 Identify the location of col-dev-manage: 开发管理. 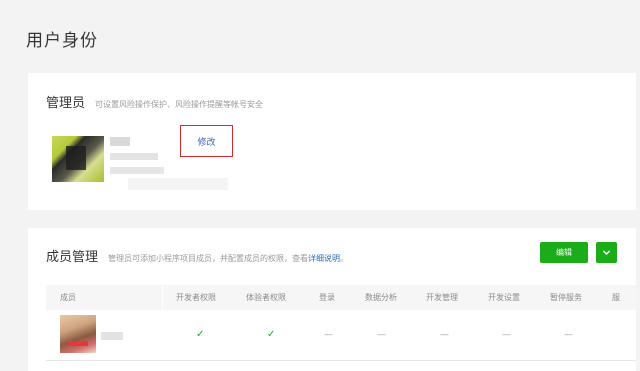
(442, 297).